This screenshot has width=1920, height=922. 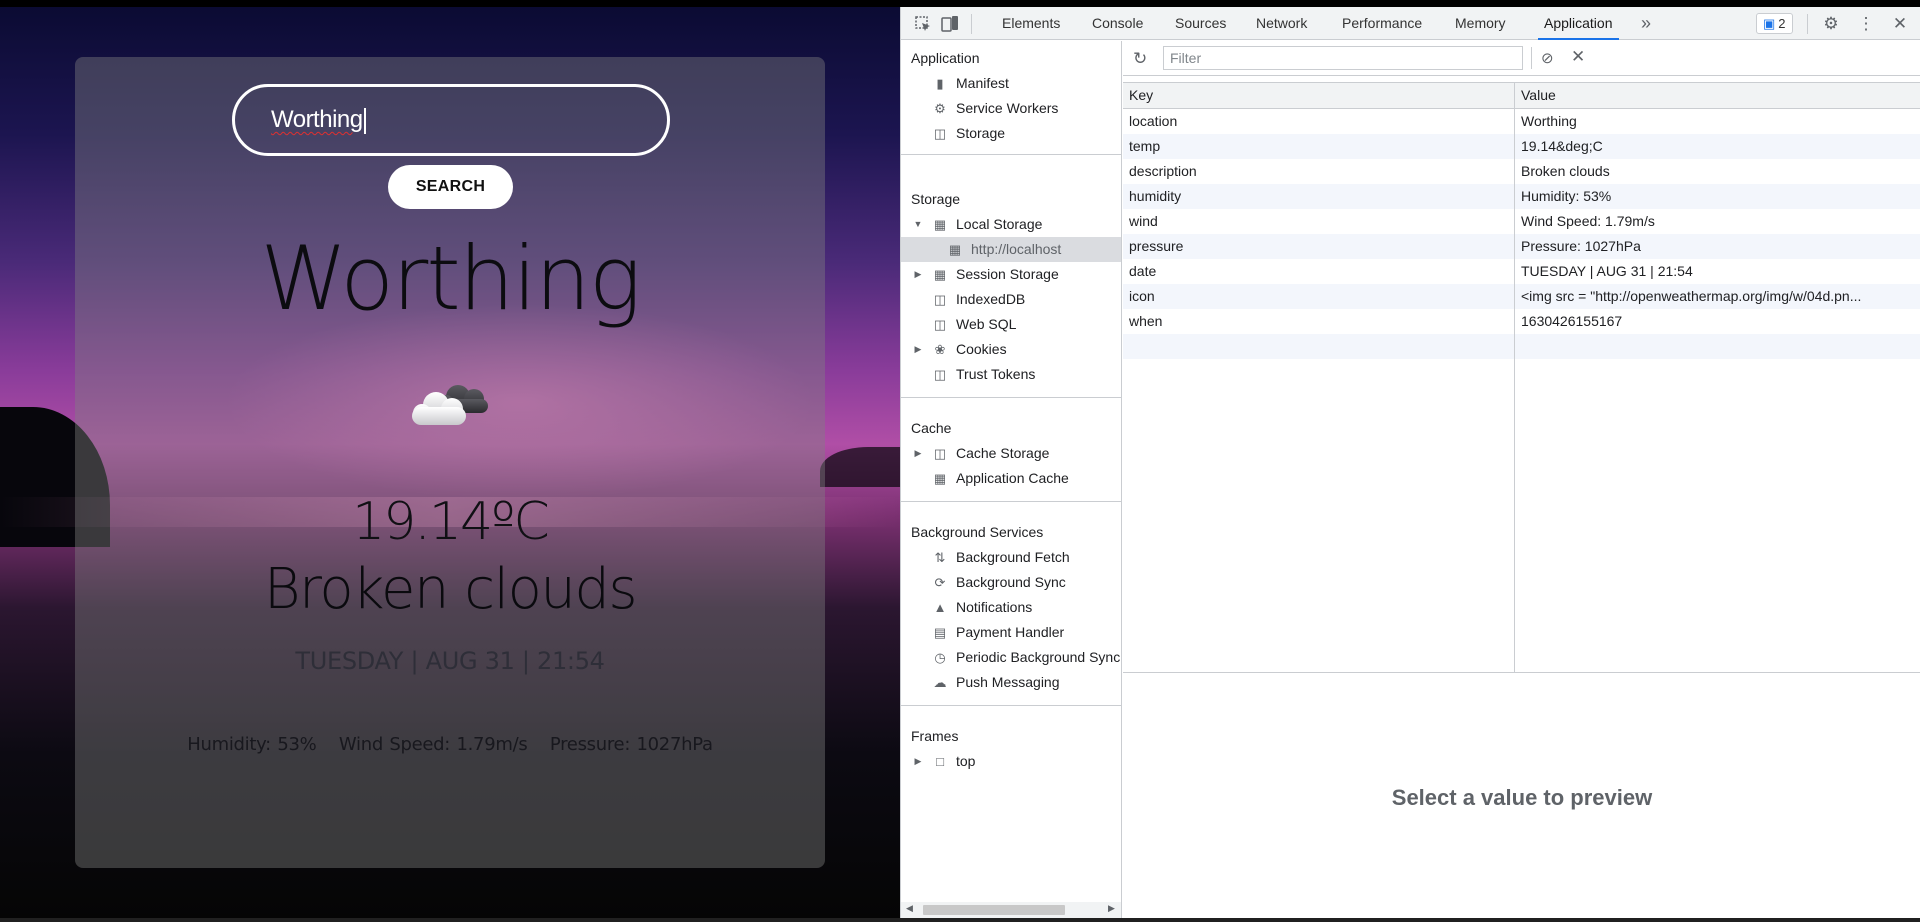 I want to click on document-icon: ▮, so click(x=940, y=83).